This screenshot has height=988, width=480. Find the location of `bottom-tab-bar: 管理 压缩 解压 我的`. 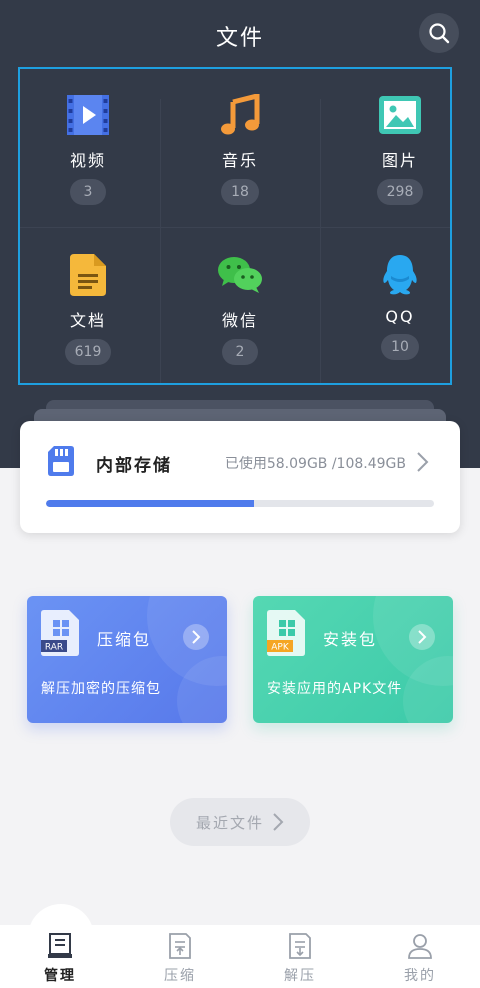

bottom-tab-bar: 管理 压缩 解压 我的 is located at coordinates (240, 956).